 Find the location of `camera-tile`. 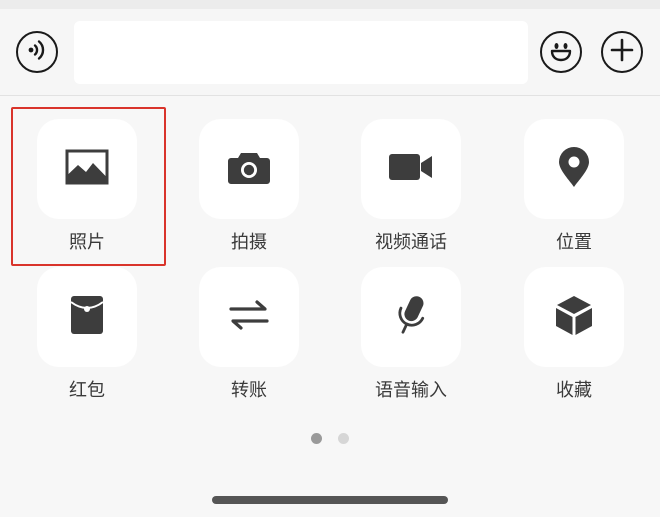

camera-tile is located at coordinates (249, 169).